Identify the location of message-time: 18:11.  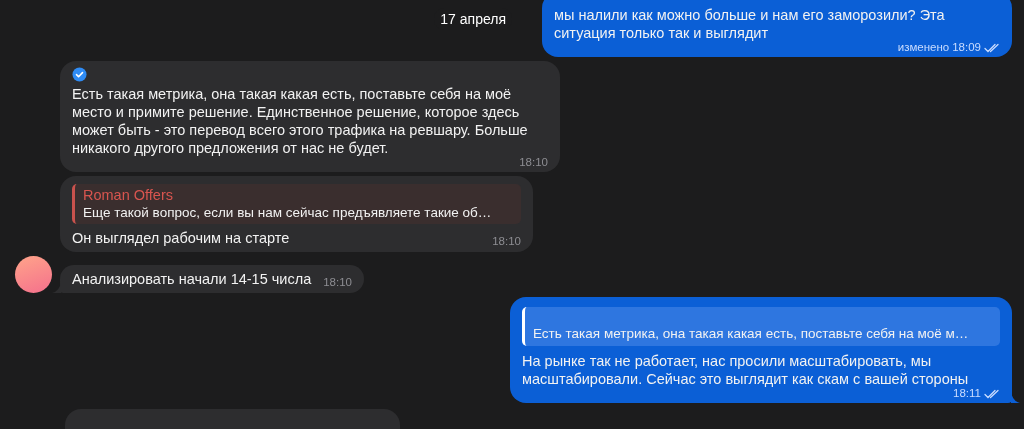
(967, 393).